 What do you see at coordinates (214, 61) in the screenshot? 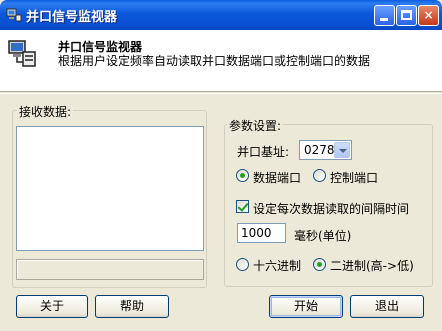
I see `header-description: 根据用户设定频率自动读取并口数据端口或控制端口的数据` at bounding box center [214, 61].